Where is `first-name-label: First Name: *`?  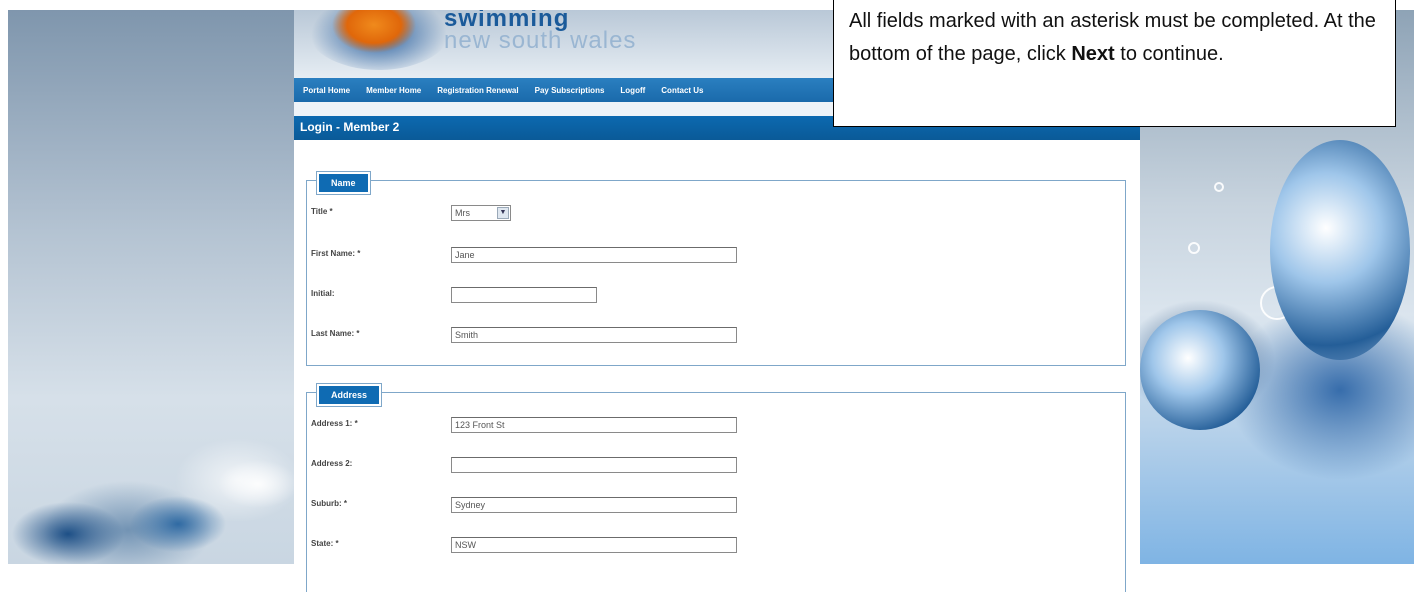 first-name-label: First Name: * is located at coordinates (336, 253).